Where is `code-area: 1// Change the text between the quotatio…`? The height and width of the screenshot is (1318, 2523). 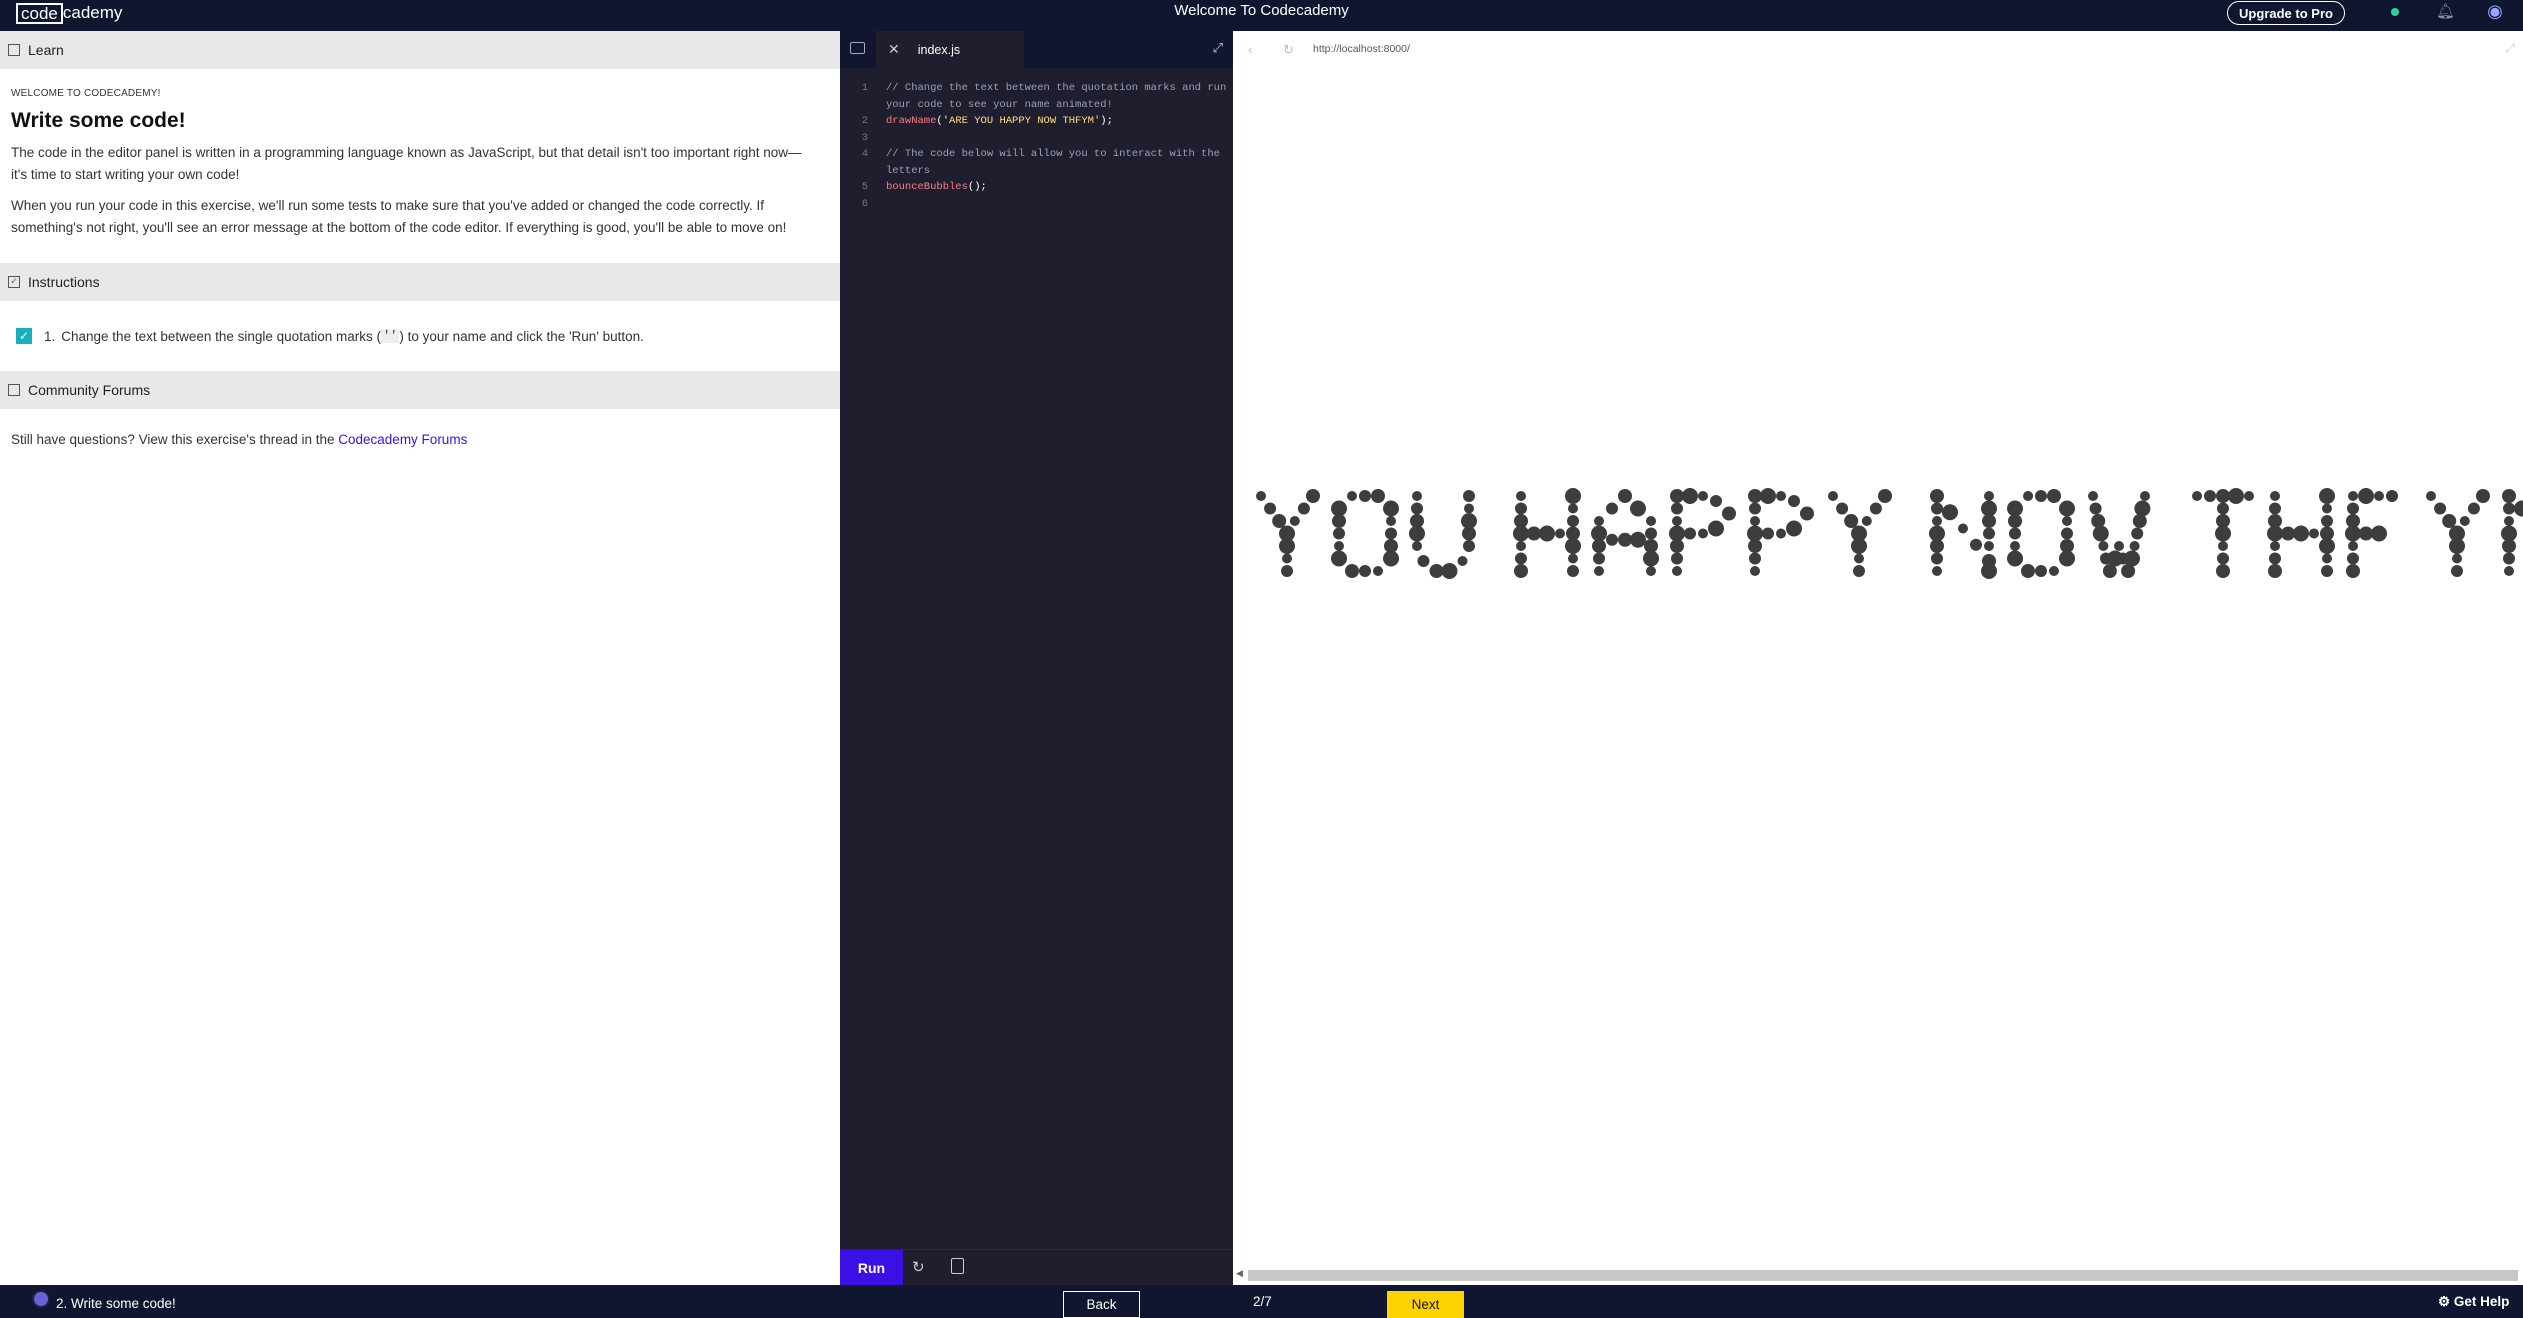
code-area: 1// Change the text between the quotatio… is located at coordinates (1036, 140).